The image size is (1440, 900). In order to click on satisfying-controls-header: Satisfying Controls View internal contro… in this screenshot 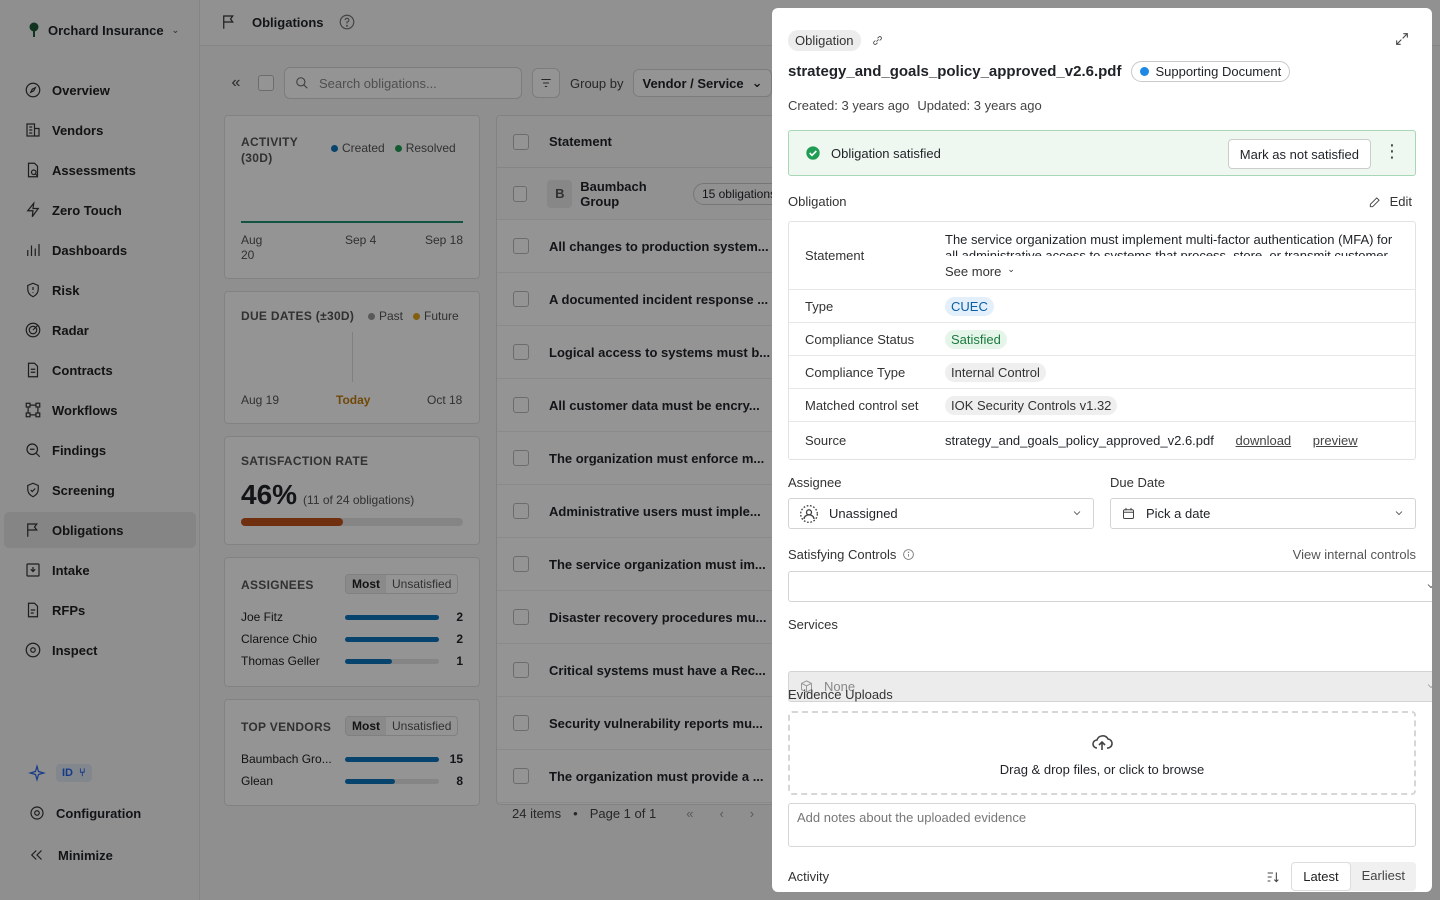, I will do `click(1102, 554)`.